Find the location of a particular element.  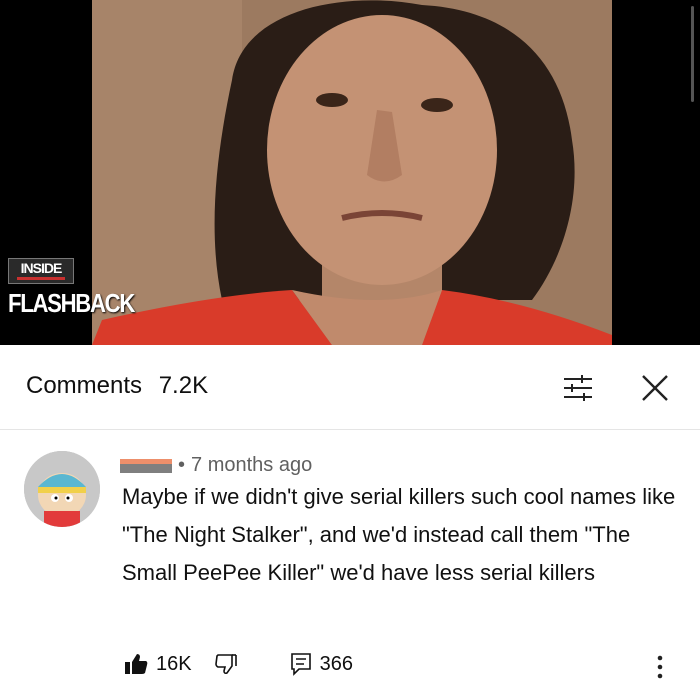

comments-title: Comments is located at coordinates (84, 385).